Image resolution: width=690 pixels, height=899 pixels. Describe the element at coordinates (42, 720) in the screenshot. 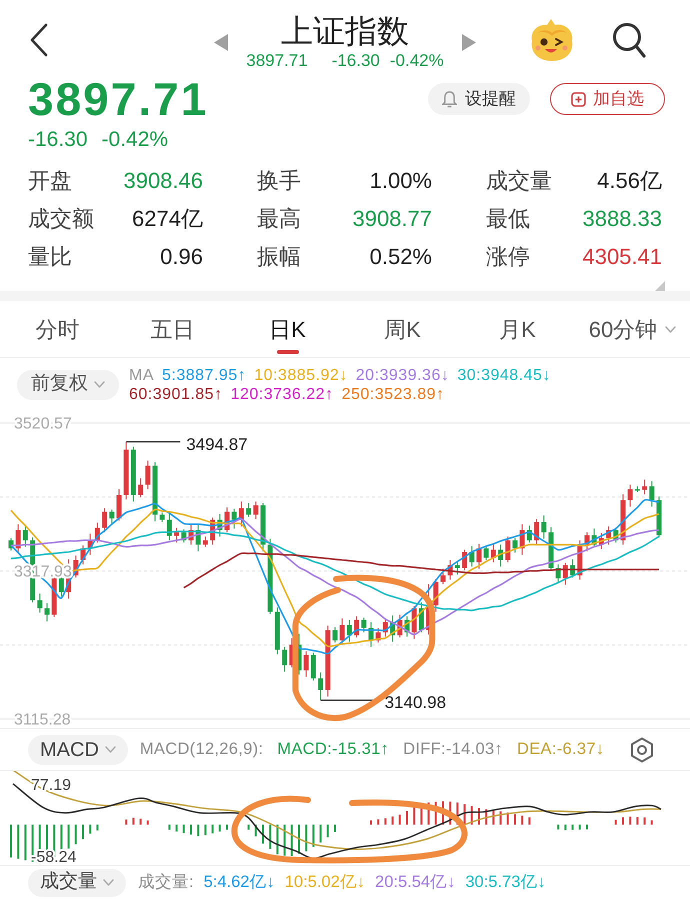

I see `axis-label: 3115.28` at that location.